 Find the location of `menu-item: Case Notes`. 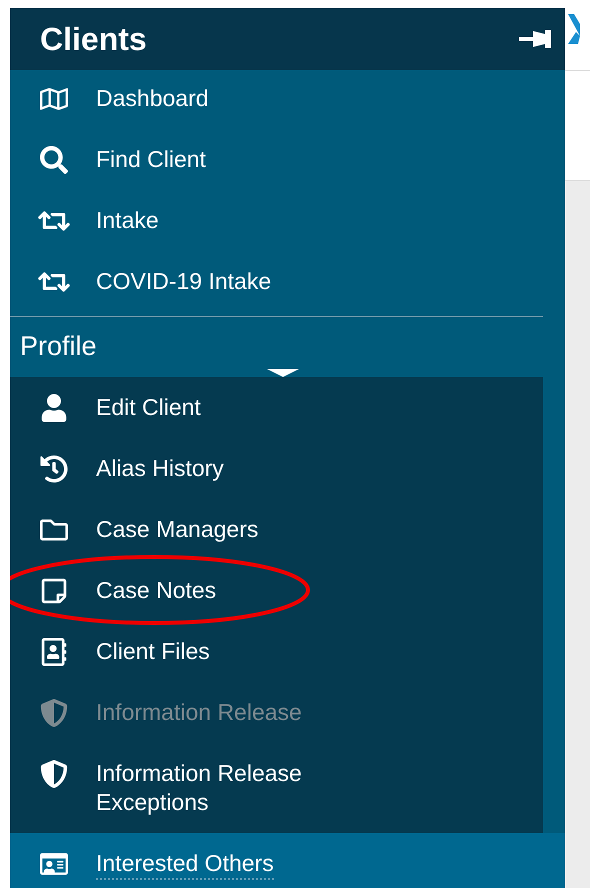

menu-item: Case Notes is located at coordinates (276, 590).